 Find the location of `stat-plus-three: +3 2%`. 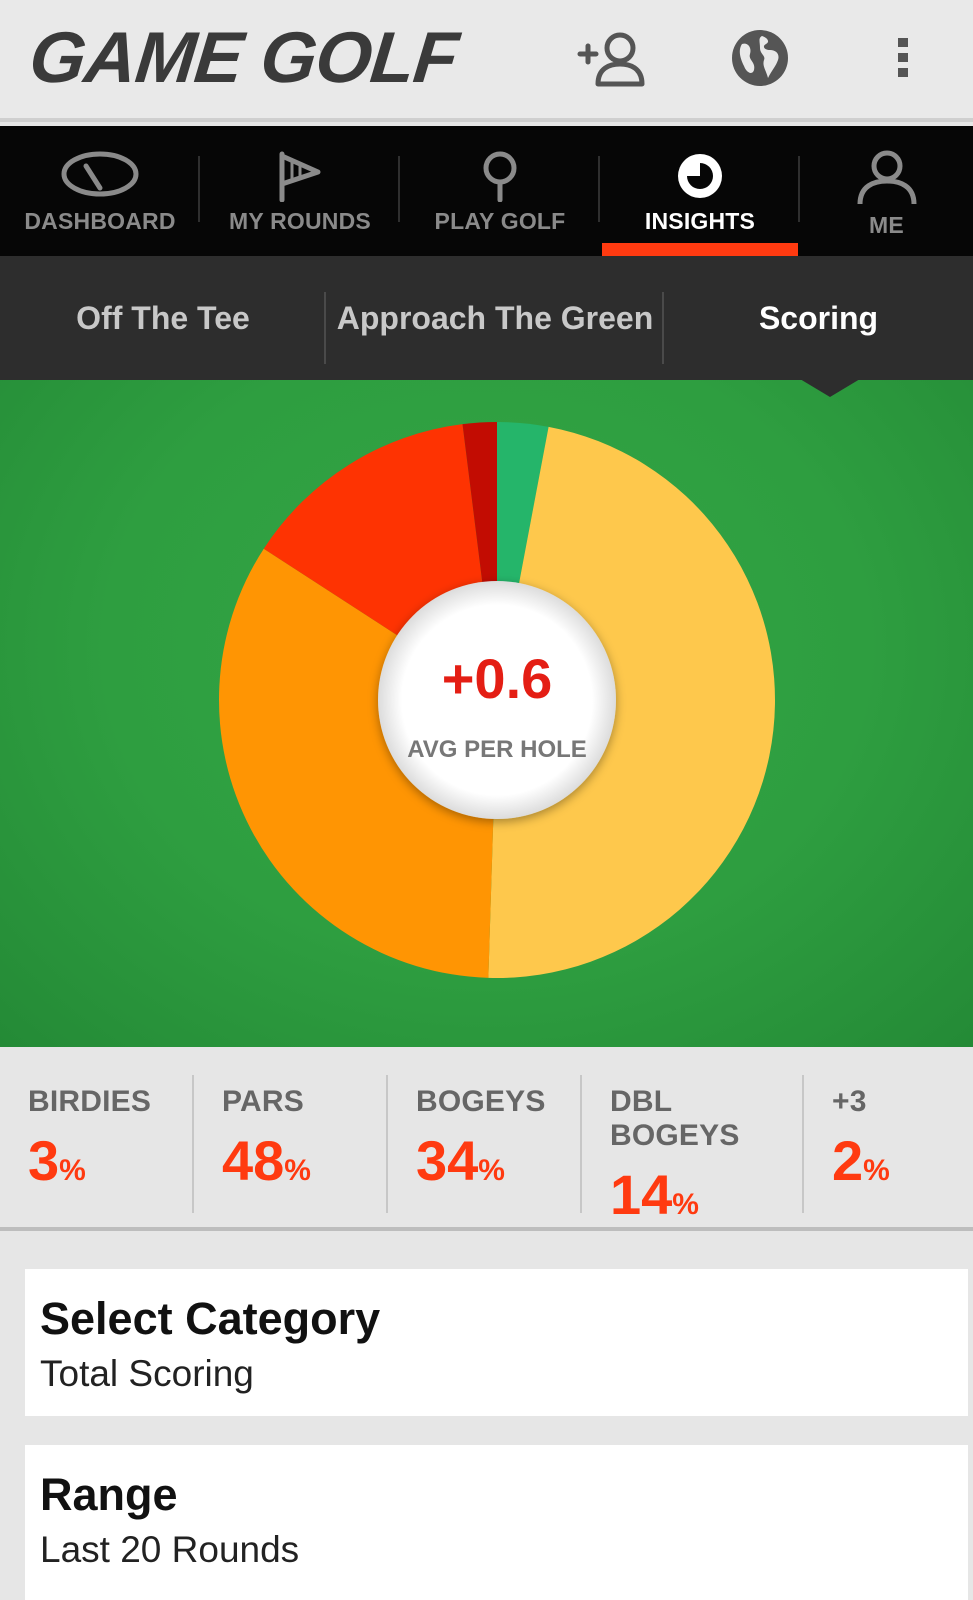

stat-plus-three: +3 2% is located at coordinates (888, 1137).